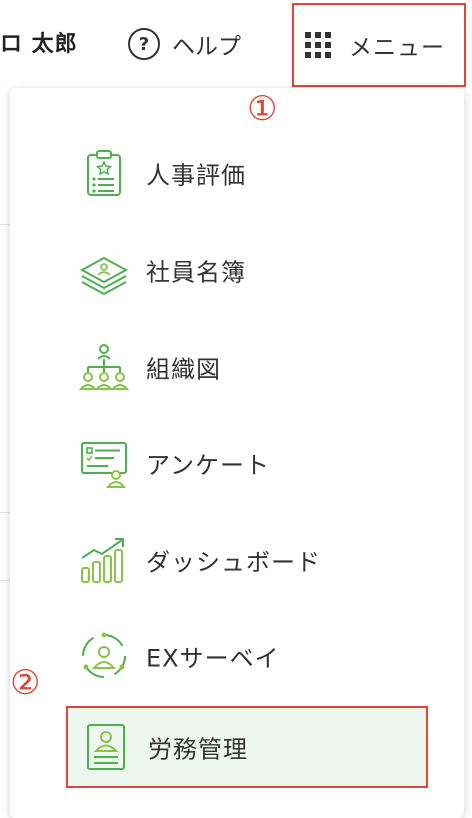 This screenshot has height=818, width=472. What do you see at coordinates (262, 109) in the screenshot?
I see `annotation-step-1: ①` at bounding box center [262, 109].